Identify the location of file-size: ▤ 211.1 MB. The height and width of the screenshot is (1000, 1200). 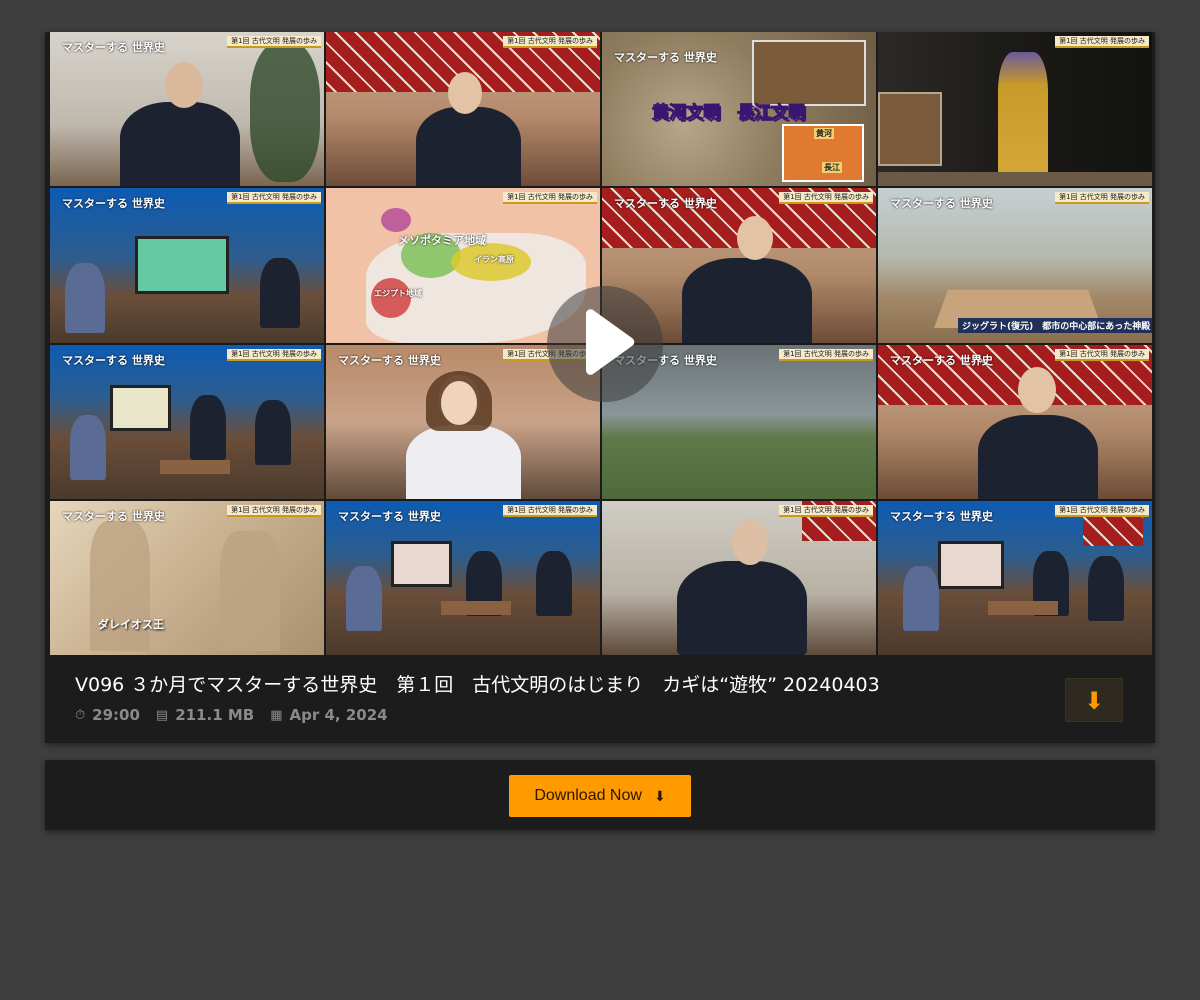
(205, 715).